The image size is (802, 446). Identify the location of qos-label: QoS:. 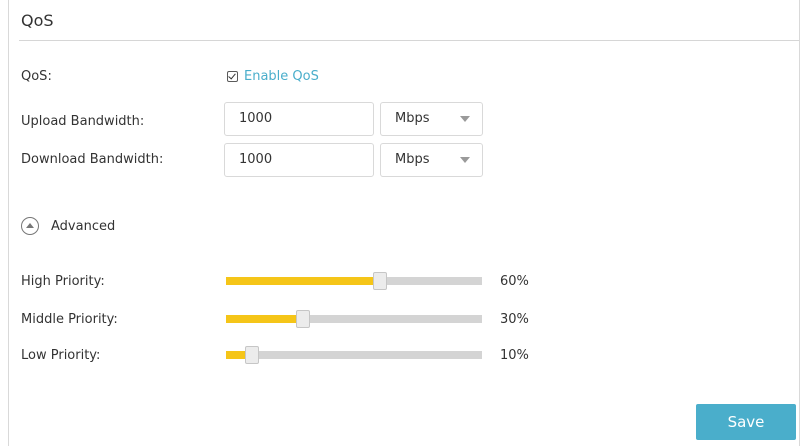
(36, 76).